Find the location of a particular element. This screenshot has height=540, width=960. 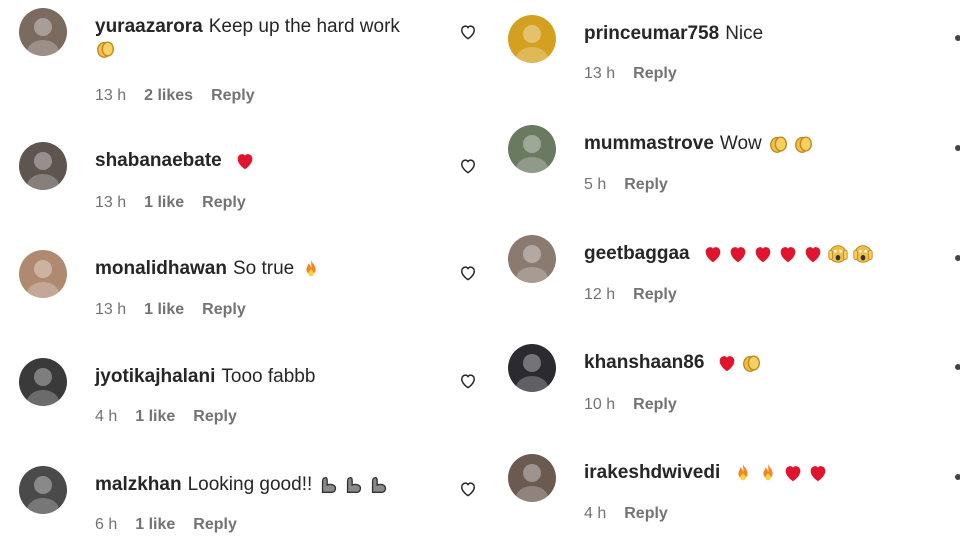

username-link: geetbaggaa is located at coordinates (637, 253).